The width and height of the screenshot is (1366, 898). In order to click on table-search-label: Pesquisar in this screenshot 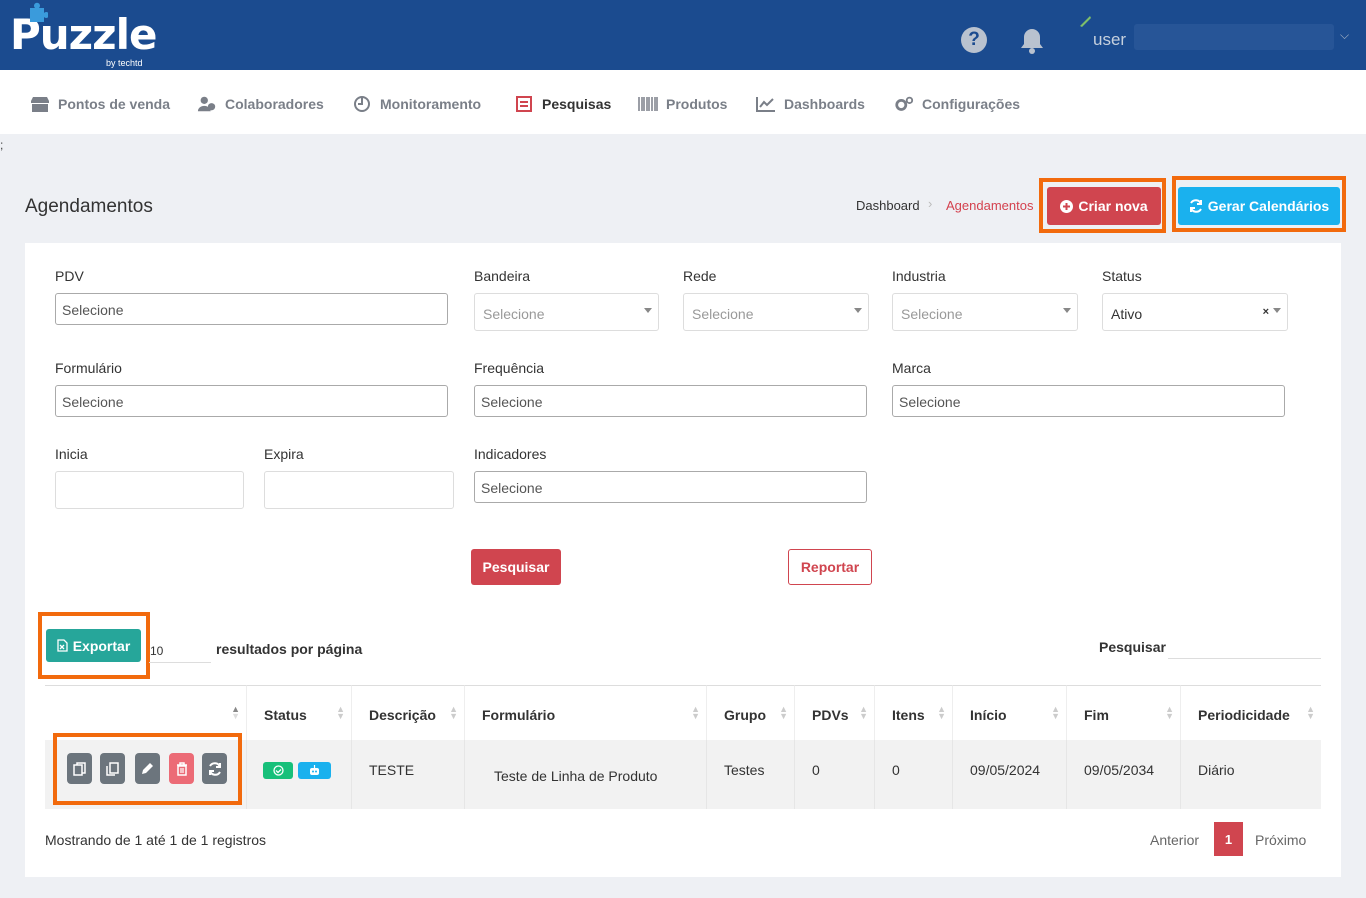, I will do `click(1132, 647)`.